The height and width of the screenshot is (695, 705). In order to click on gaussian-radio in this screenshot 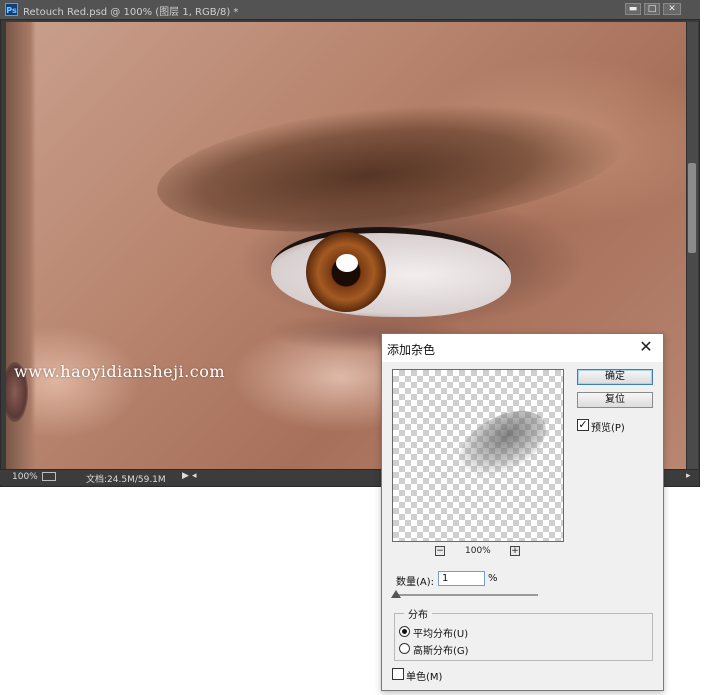, I will do `click(404, 648)`.